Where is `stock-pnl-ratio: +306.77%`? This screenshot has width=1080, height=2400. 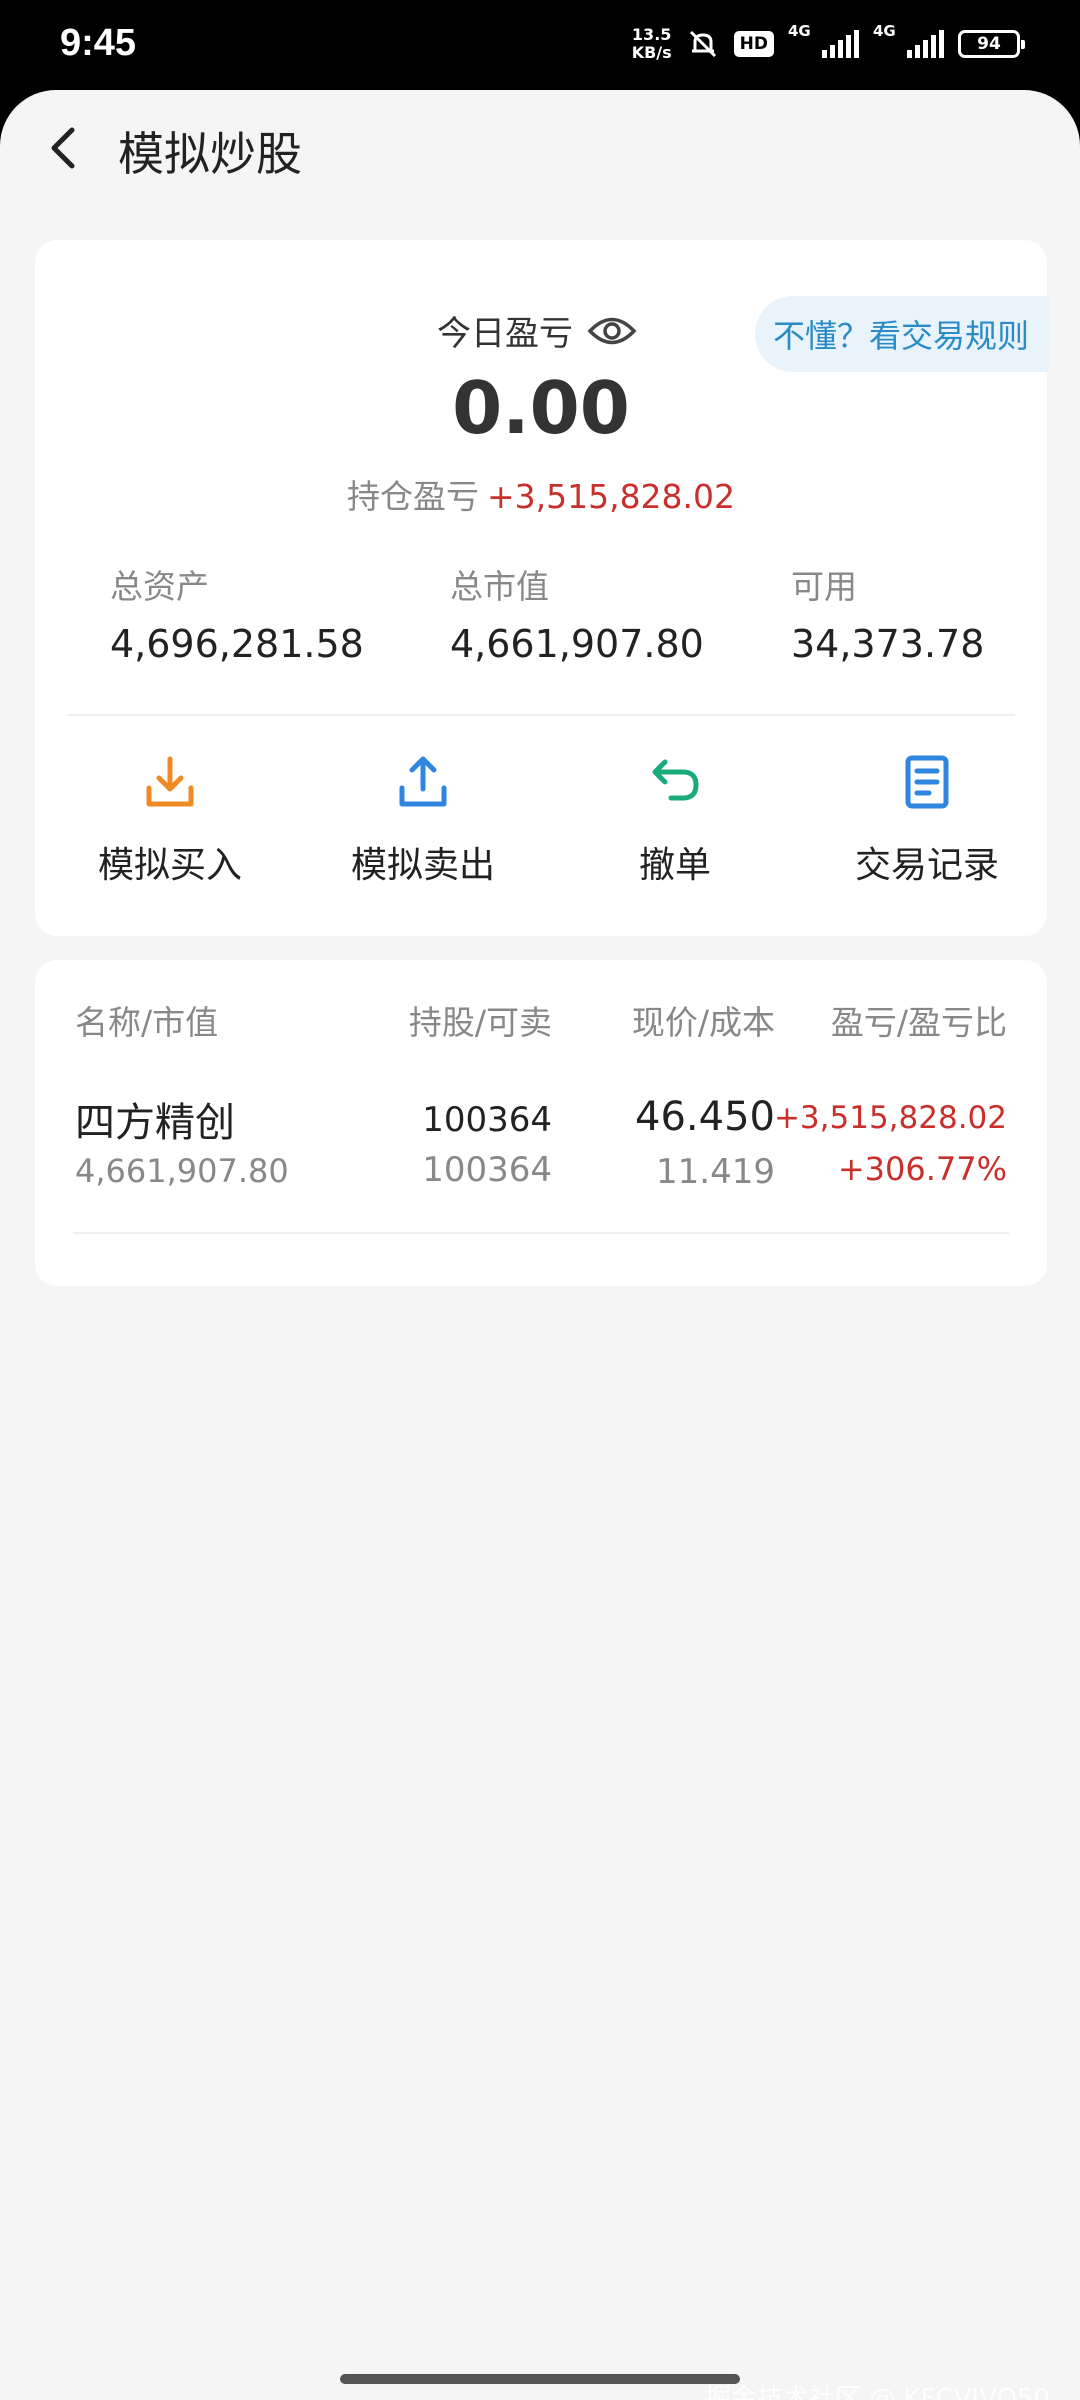 stock-pnl-ratio: +306.77% is located at coordinates (922, 1169).